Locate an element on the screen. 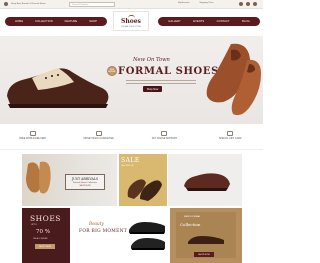  welcome-text: Shop Best Brands Of Formal Shoes is located at coordinates (28, 3).